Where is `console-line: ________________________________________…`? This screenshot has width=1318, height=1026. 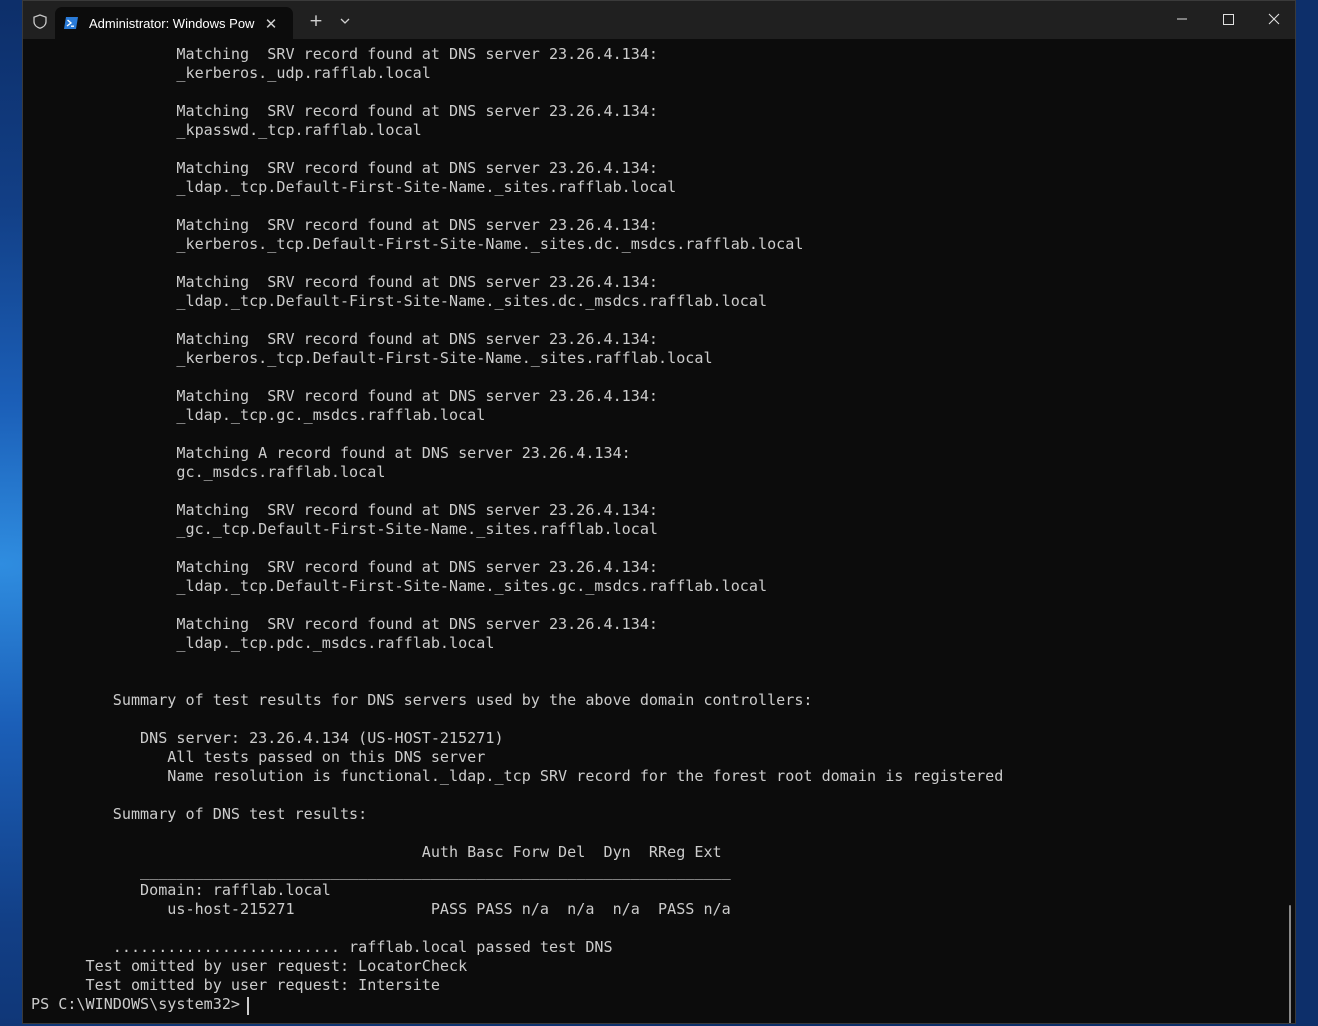
console-line: ________________________________________… is located at coordinates (381, 871).